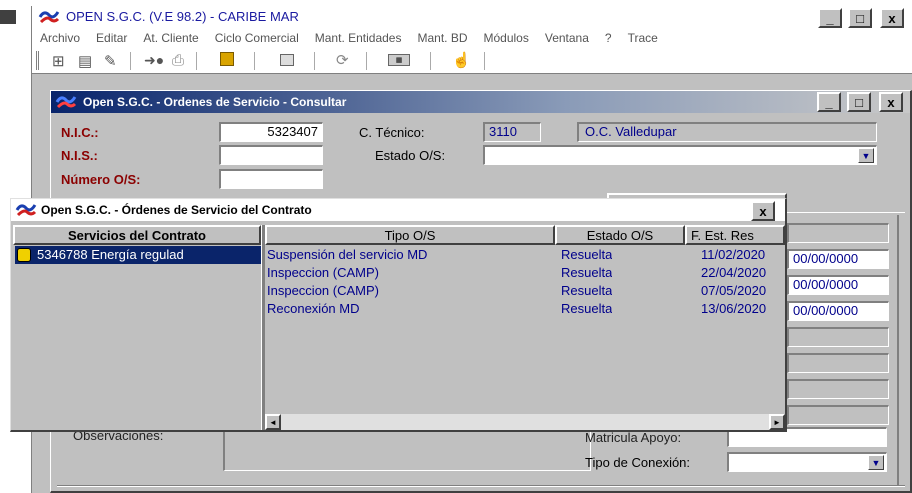 The height and width of the screenshot is (493, 912). What do you see at coordinates (271, 155) in the screenshot?
I see `nis-input` at bounding box center [271, 155].